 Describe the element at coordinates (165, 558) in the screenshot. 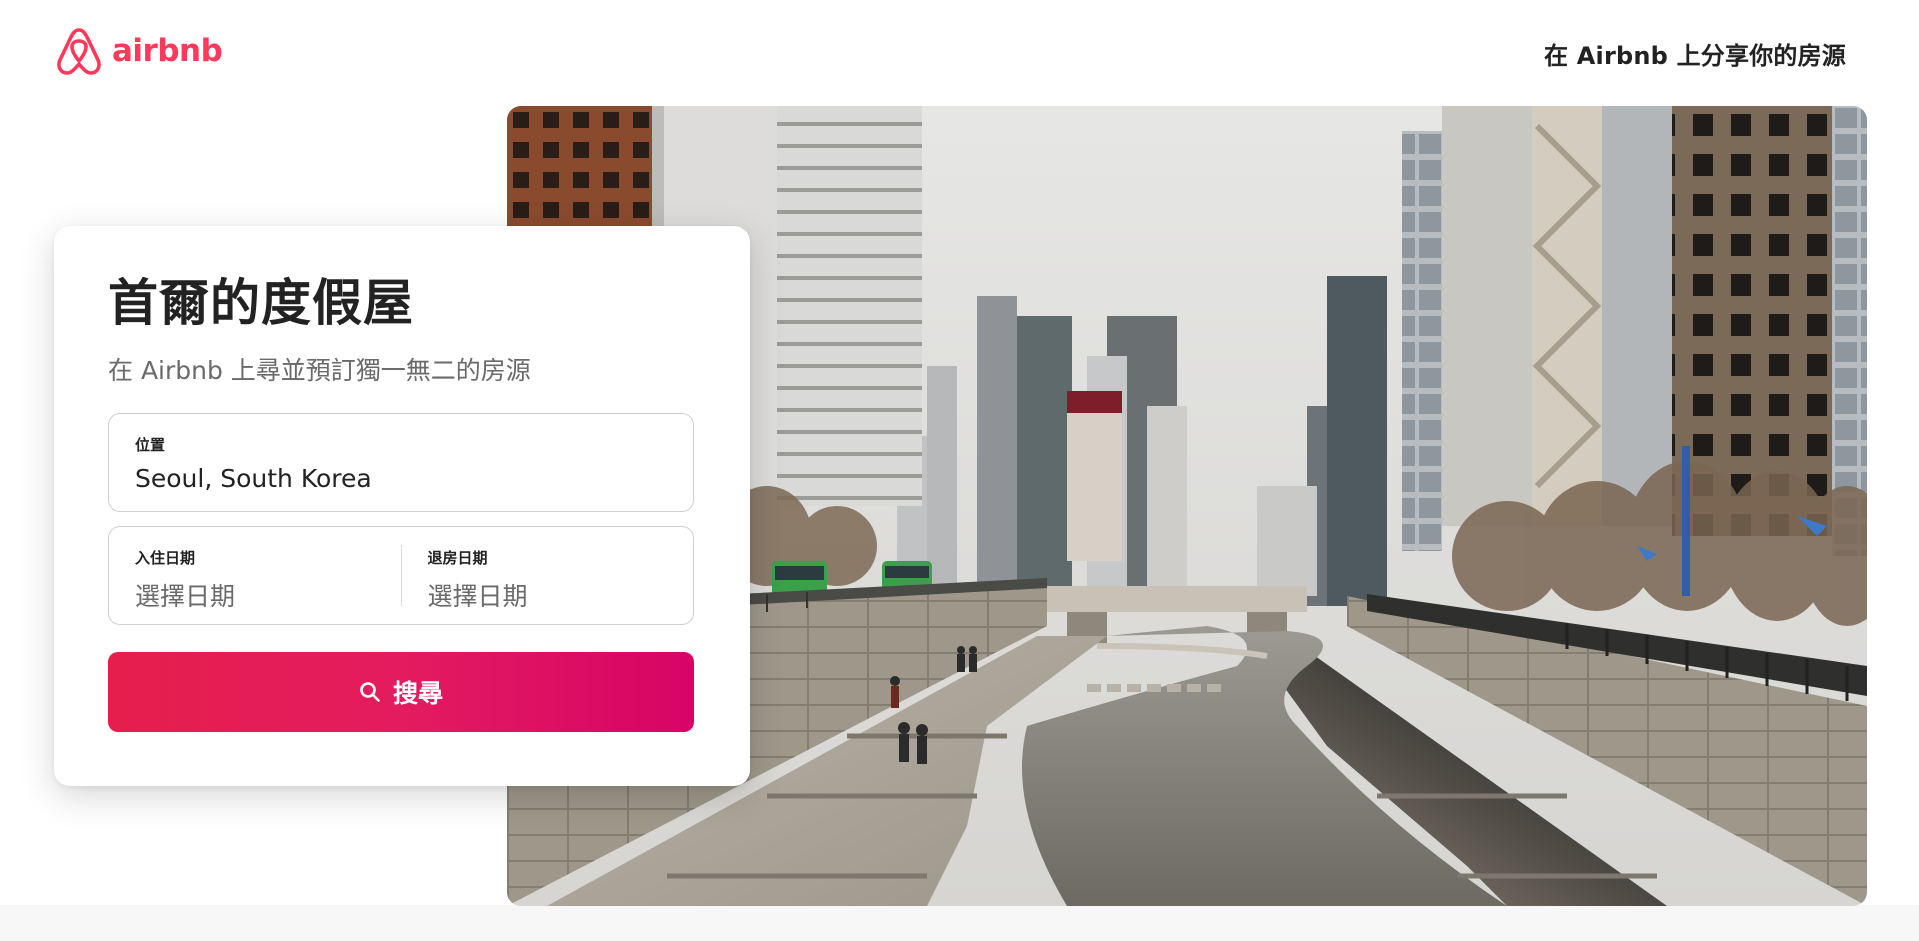

I see `checkin-label: 入住日期` at that location.